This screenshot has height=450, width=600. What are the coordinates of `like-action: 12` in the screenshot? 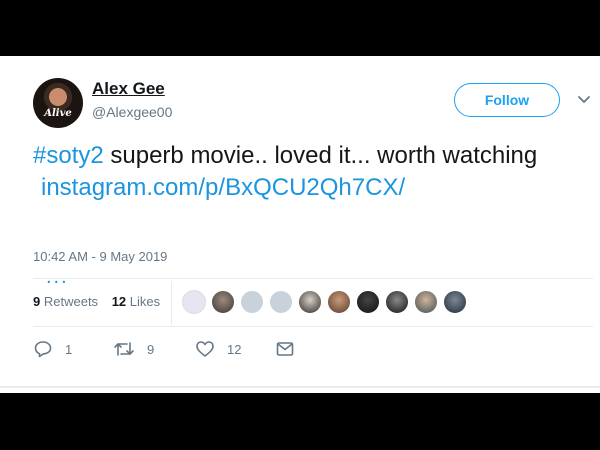 It's located at (218, 349).